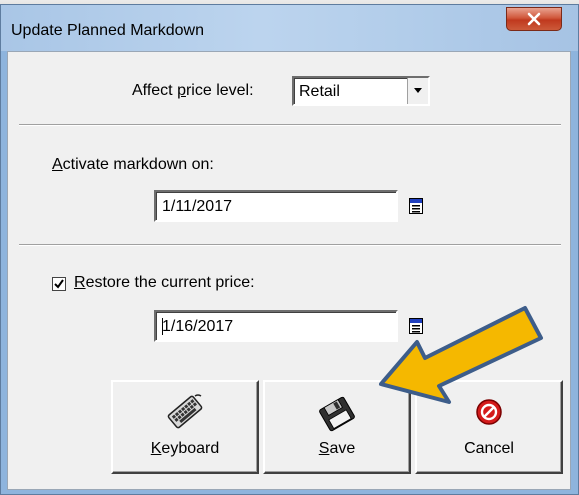  I want to click on keyboard-button: Keyboard, so click(185, 427).